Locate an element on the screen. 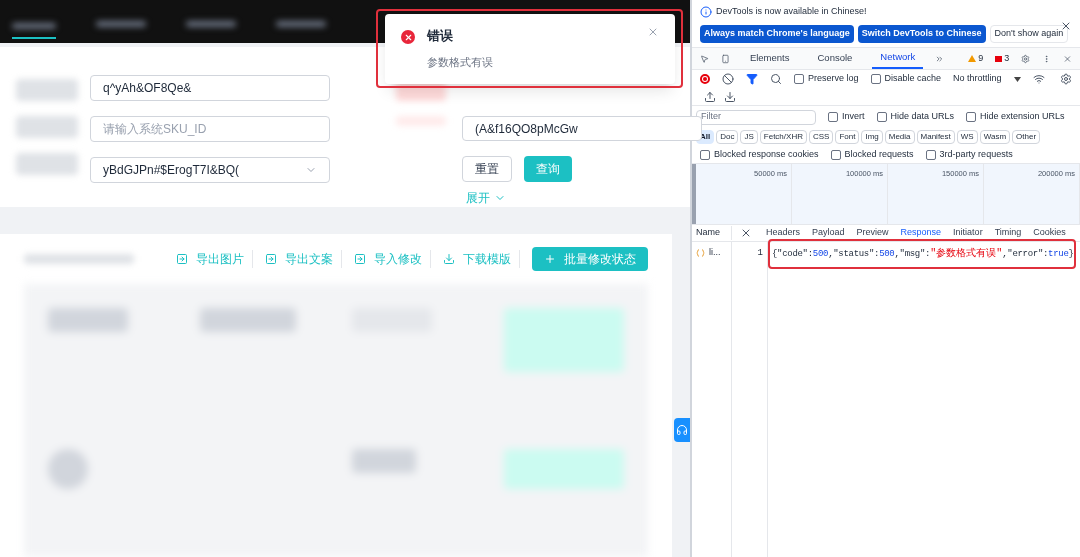 This screenshot has width=1080, height=557. warning-count: 9 is located at coordinates (976, 58).